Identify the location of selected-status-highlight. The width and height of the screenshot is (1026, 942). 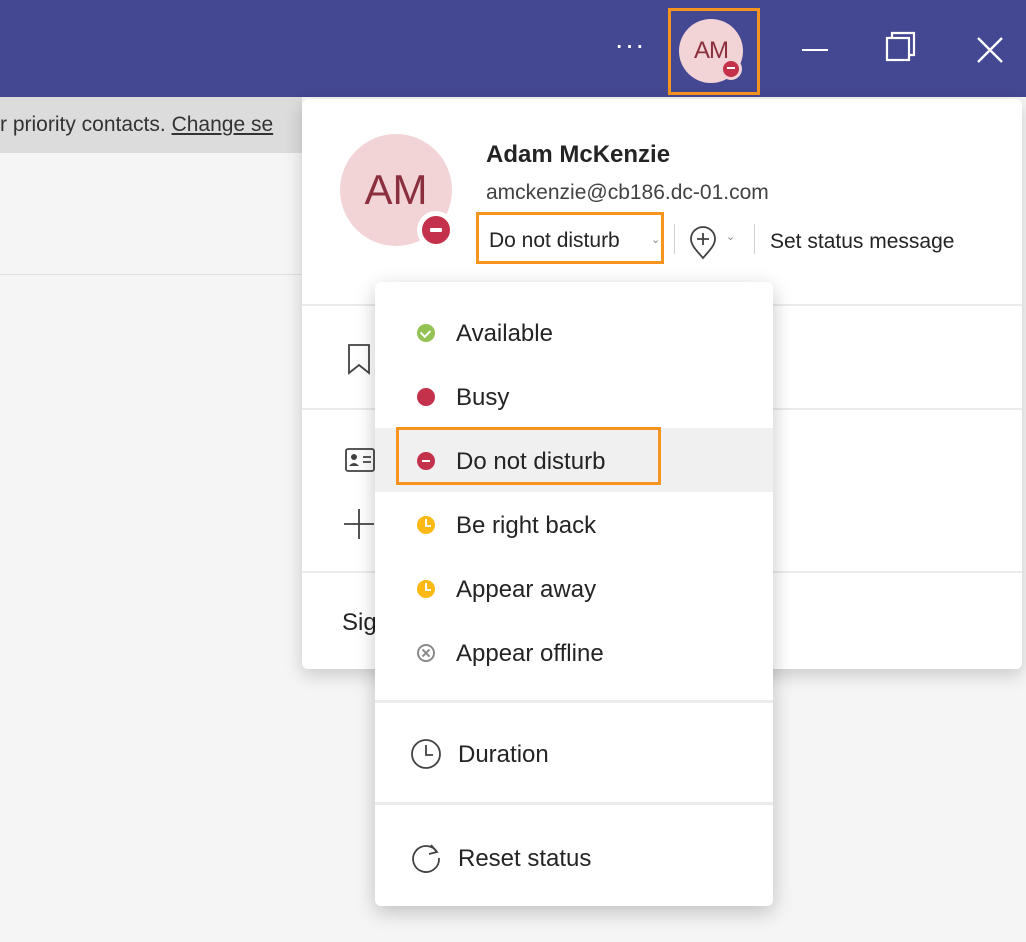
(528, 456).